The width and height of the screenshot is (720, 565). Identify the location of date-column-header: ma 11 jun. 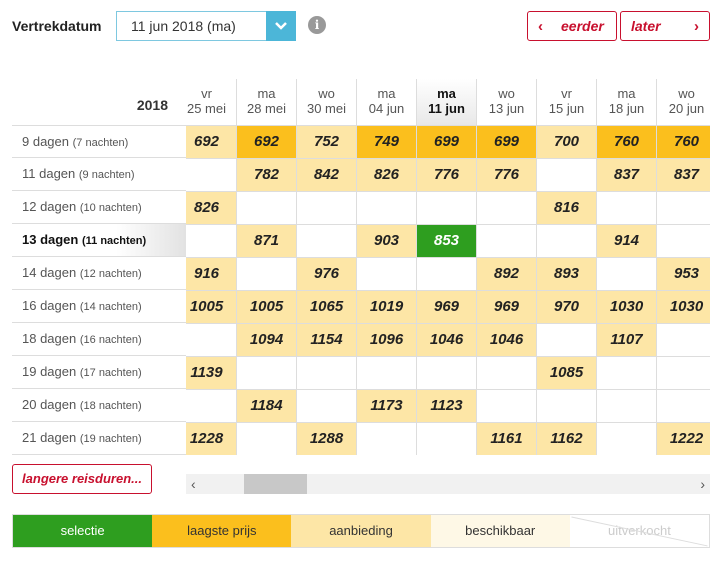
(446, 102).